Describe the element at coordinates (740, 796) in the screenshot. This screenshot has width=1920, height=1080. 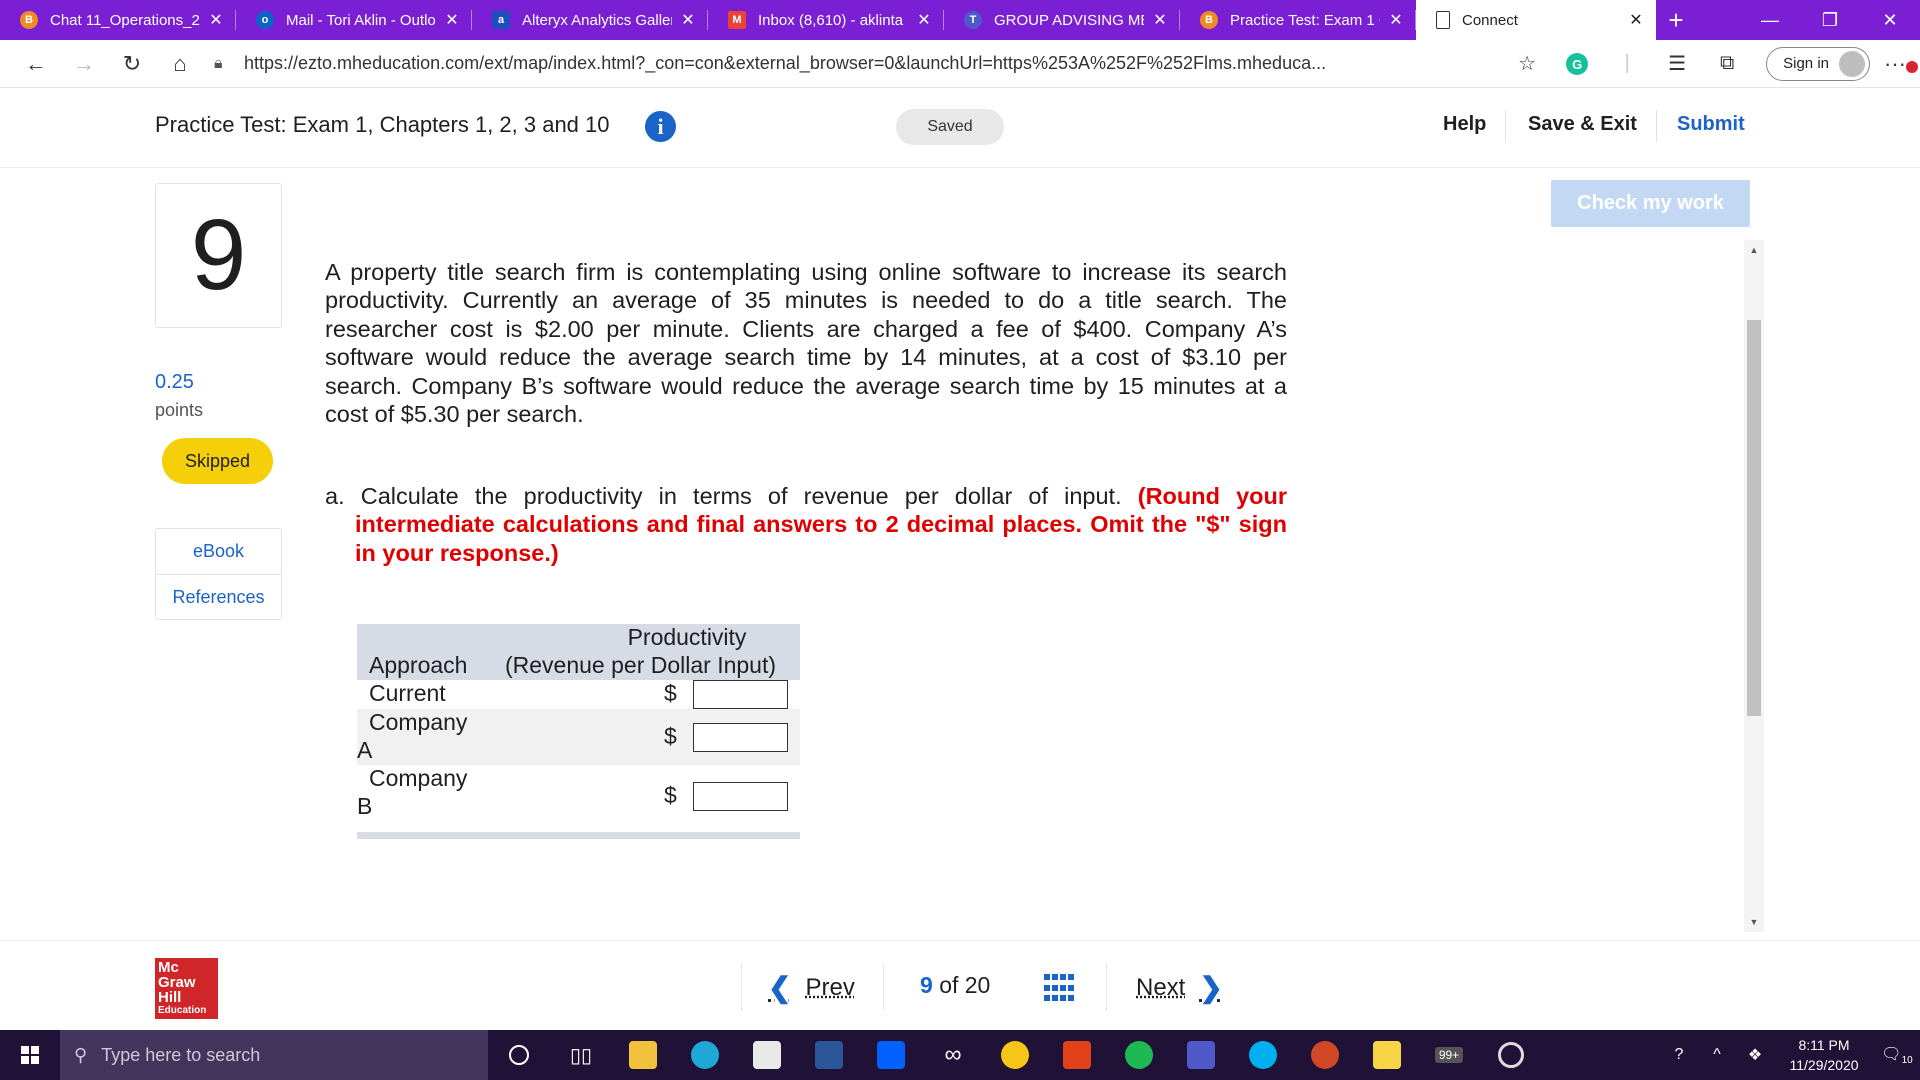
I see `company-b-productivity-input` at that location.